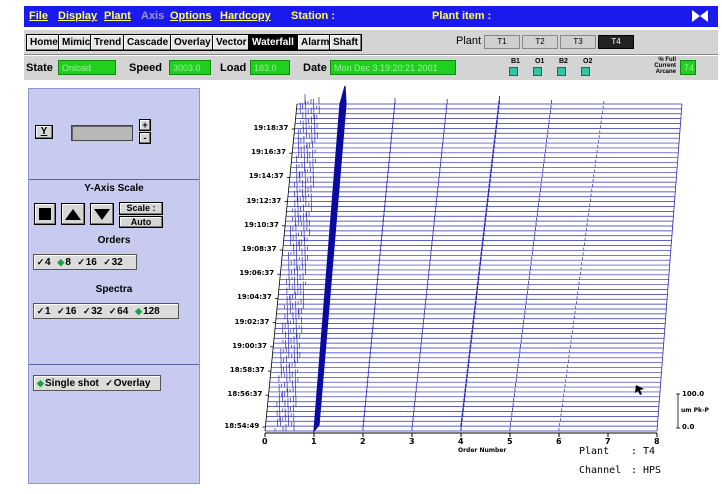 This screenshot has height=494, width=722. I want to click on time-axis-label: 18:58:37, so click(247, 370).